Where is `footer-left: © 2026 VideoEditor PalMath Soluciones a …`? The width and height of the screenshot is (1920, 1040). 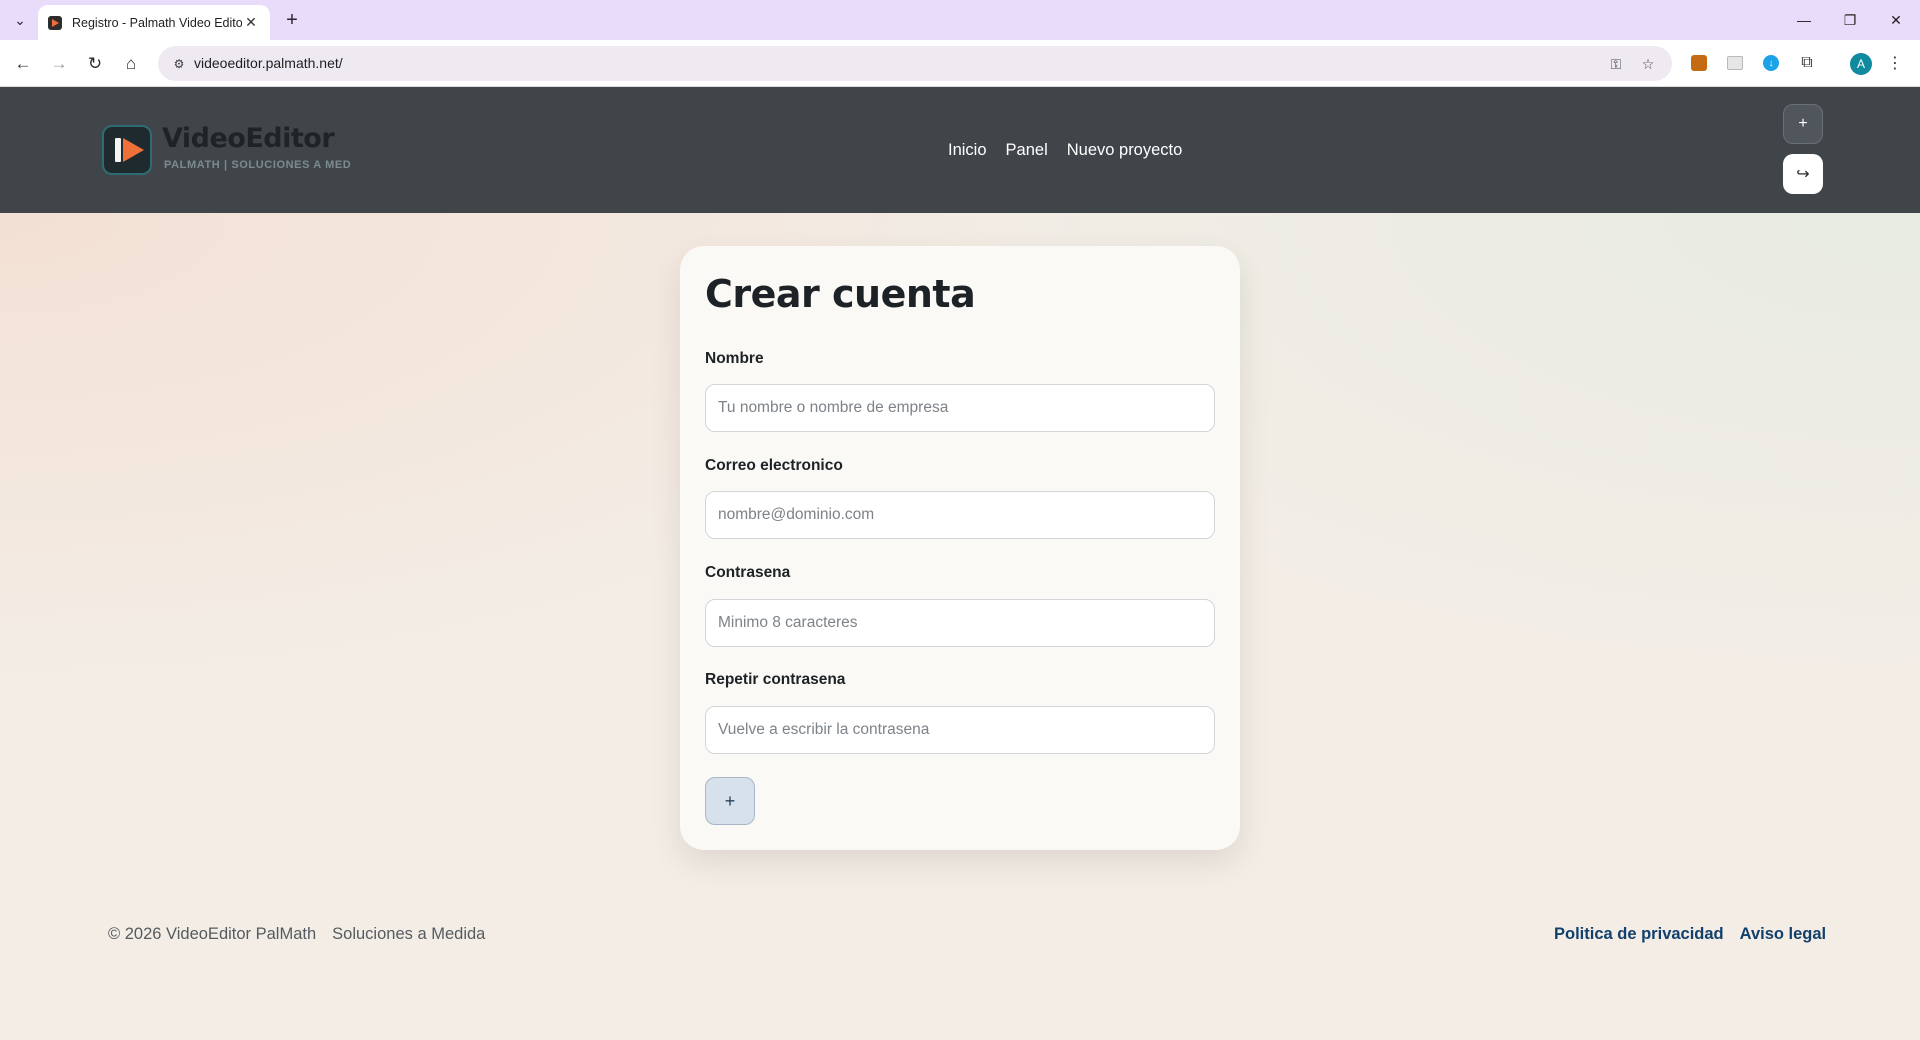 footer-left: © 2026 VideoEditor PalMath Soluciones a … is located at coordinates (296, 934).